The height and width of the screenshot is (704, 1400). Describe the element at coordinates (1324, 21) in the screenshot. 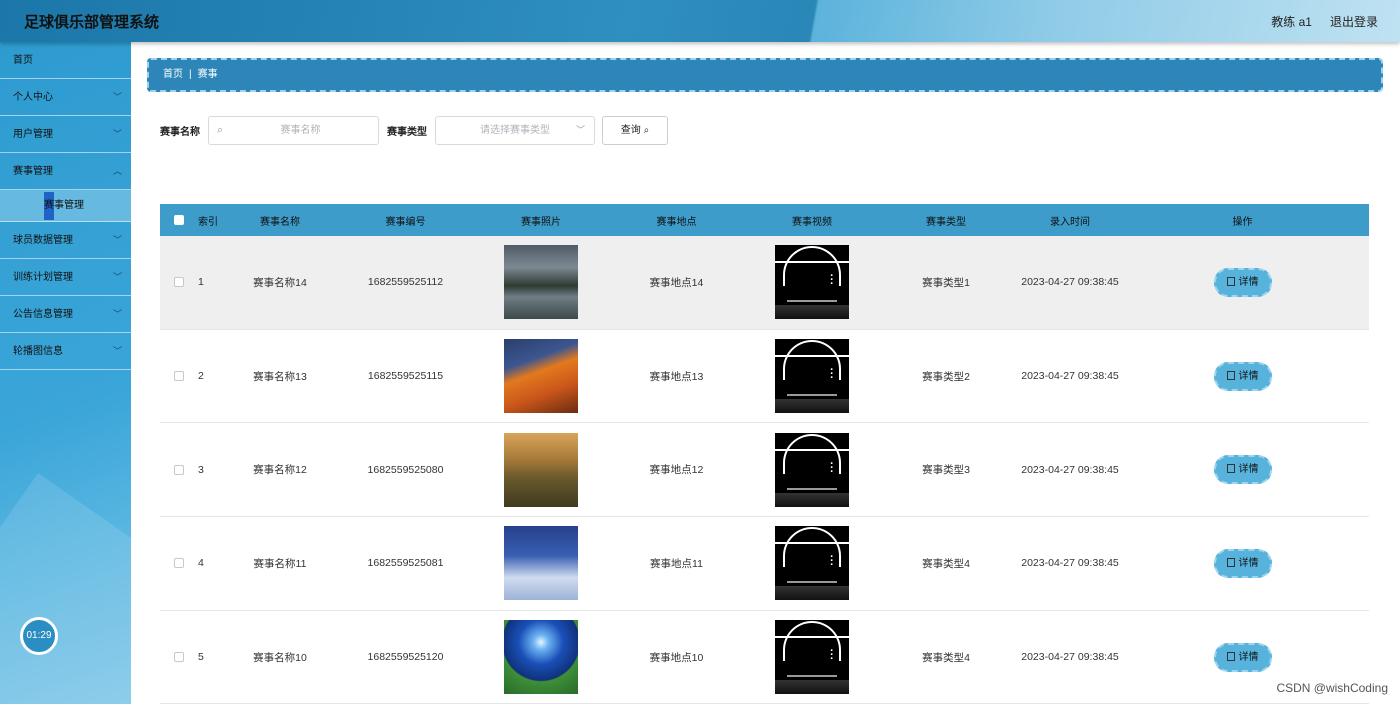

I see `header-user-area: 教练 a1 退出登录` at that location.